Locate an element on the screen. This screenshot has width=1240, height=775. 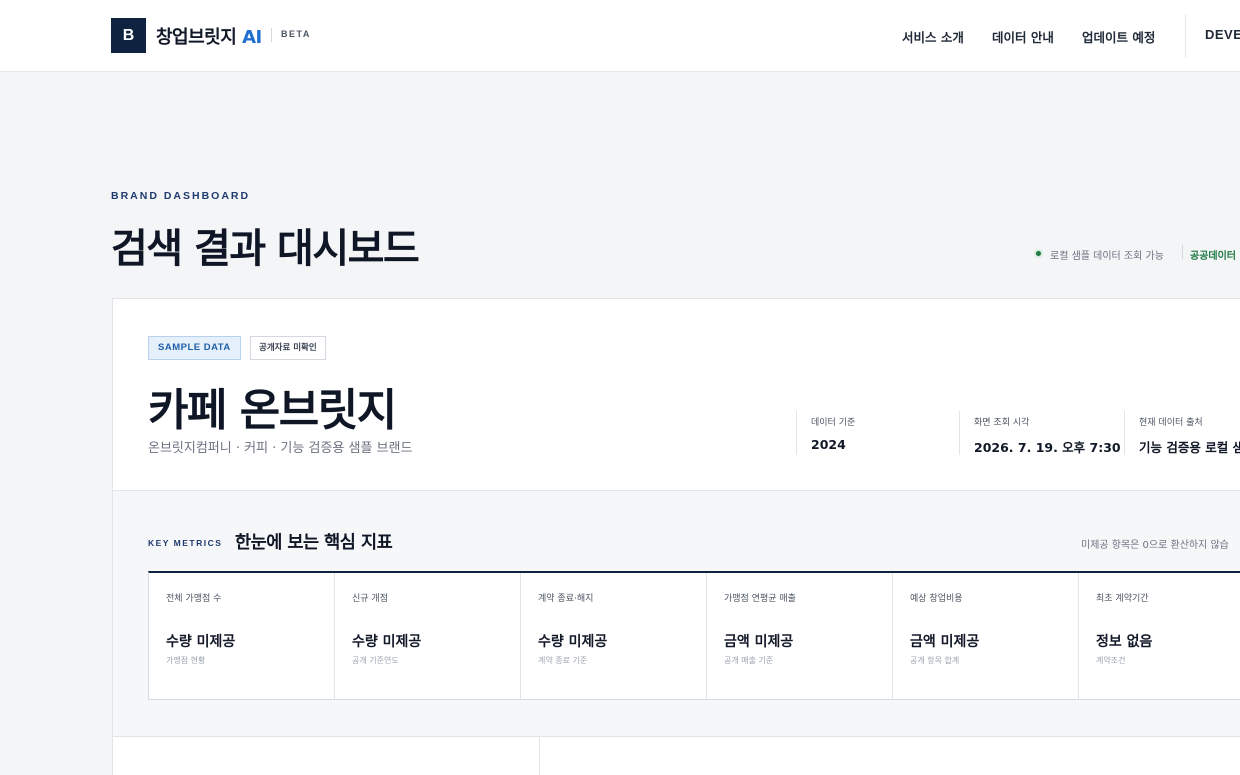
metric-average-sales: 가맹점 연평균 매출 금액 미제공 공개 매출 기준 is located at coordinates (800, 636).